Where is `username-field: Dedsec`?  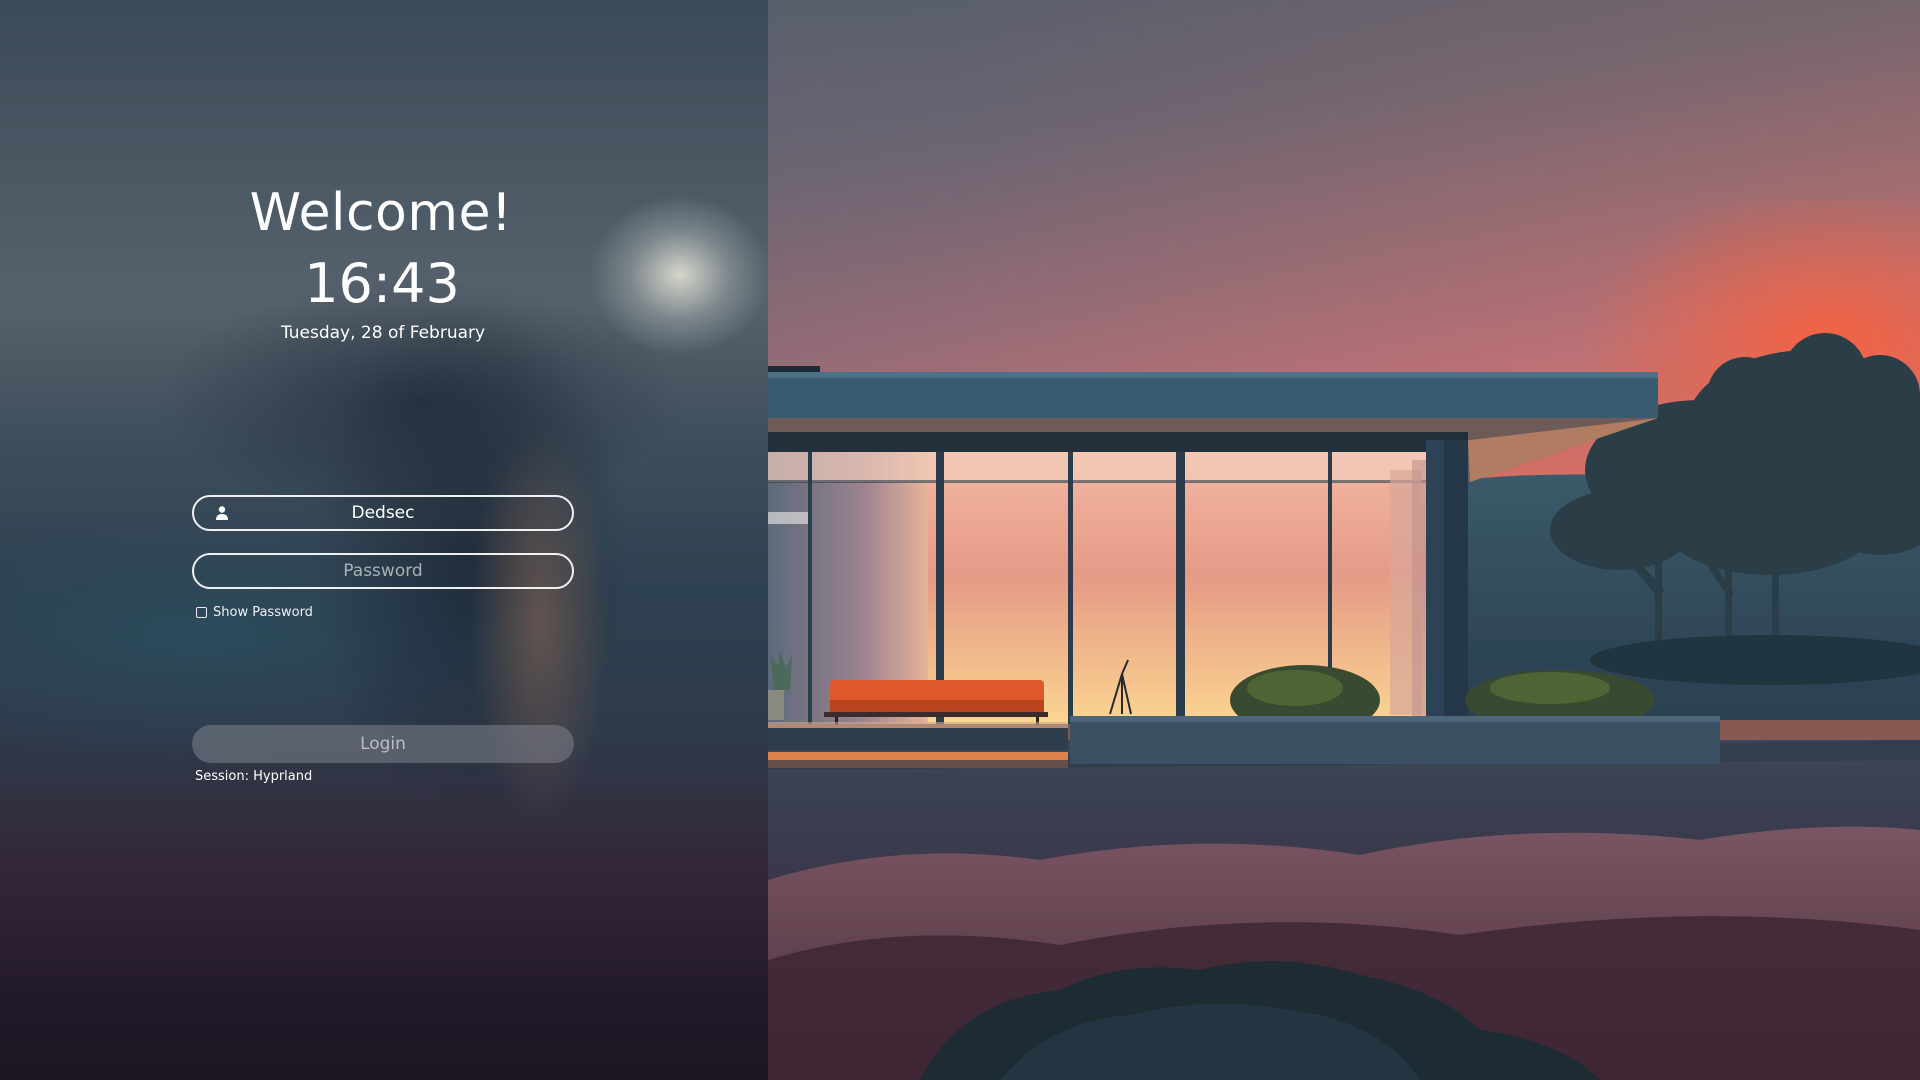
username-field: Dedsec is located at coordinates (383, 513).